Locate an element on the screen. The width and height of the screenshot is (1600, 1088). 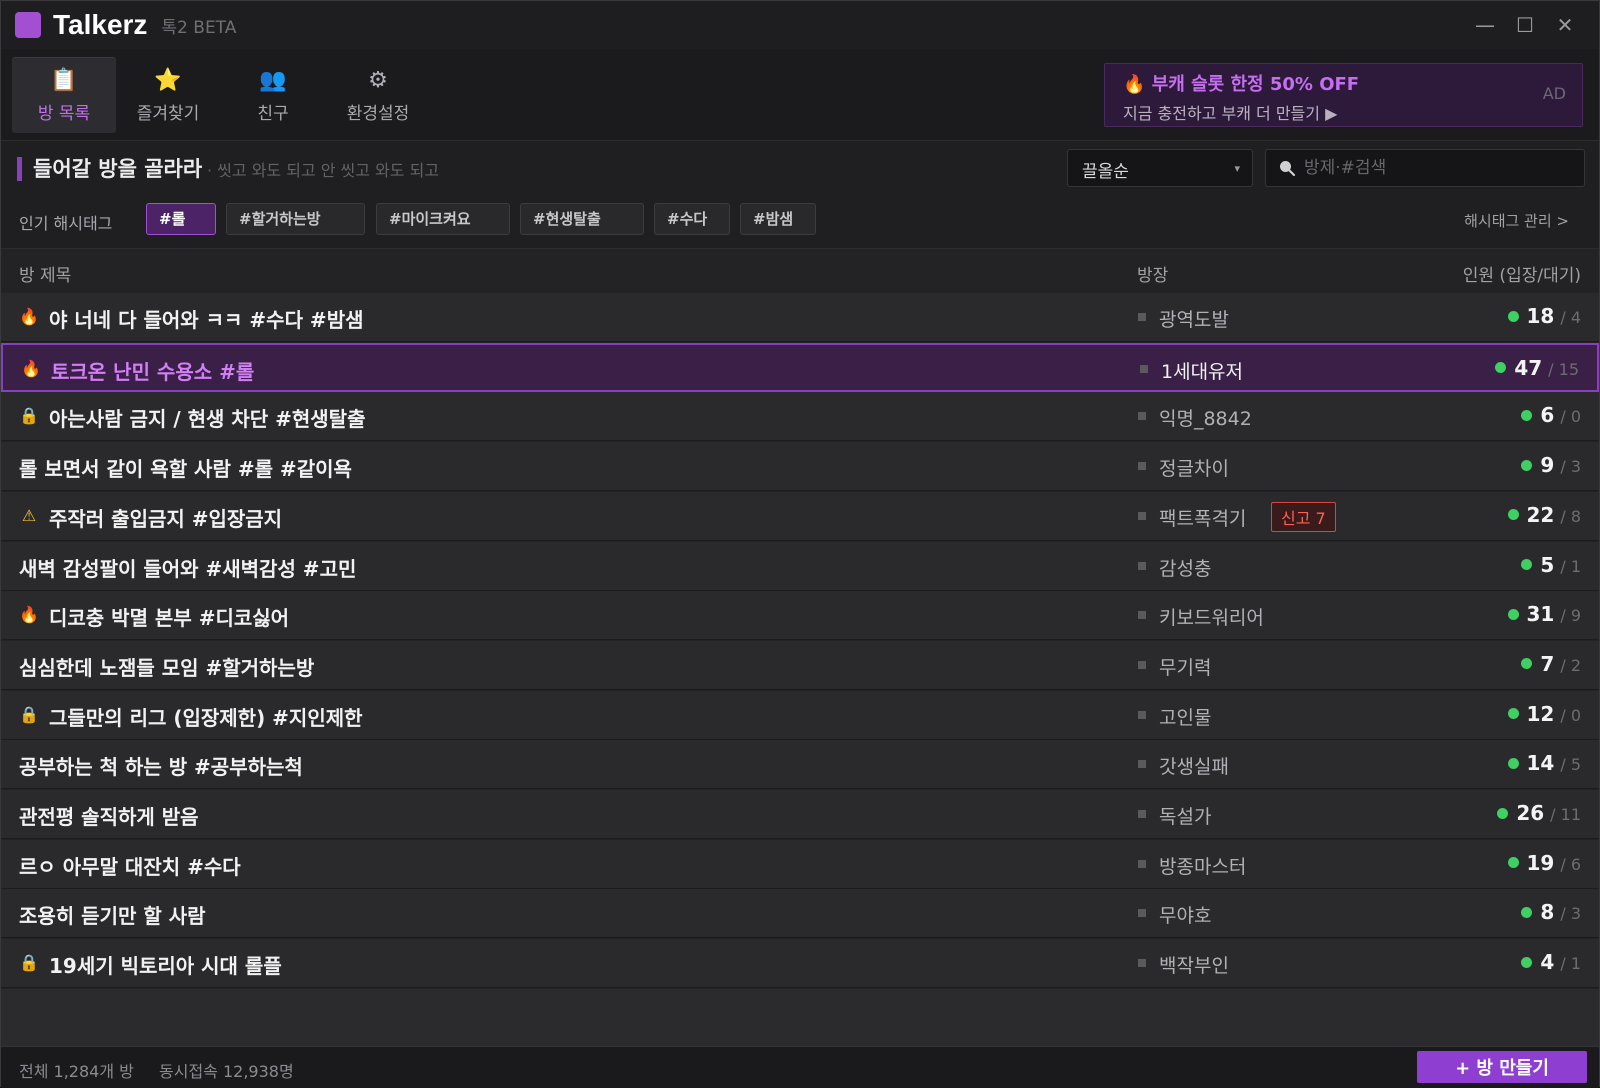
sort-value: 끌올순 is located at coordinates (1105, 172).